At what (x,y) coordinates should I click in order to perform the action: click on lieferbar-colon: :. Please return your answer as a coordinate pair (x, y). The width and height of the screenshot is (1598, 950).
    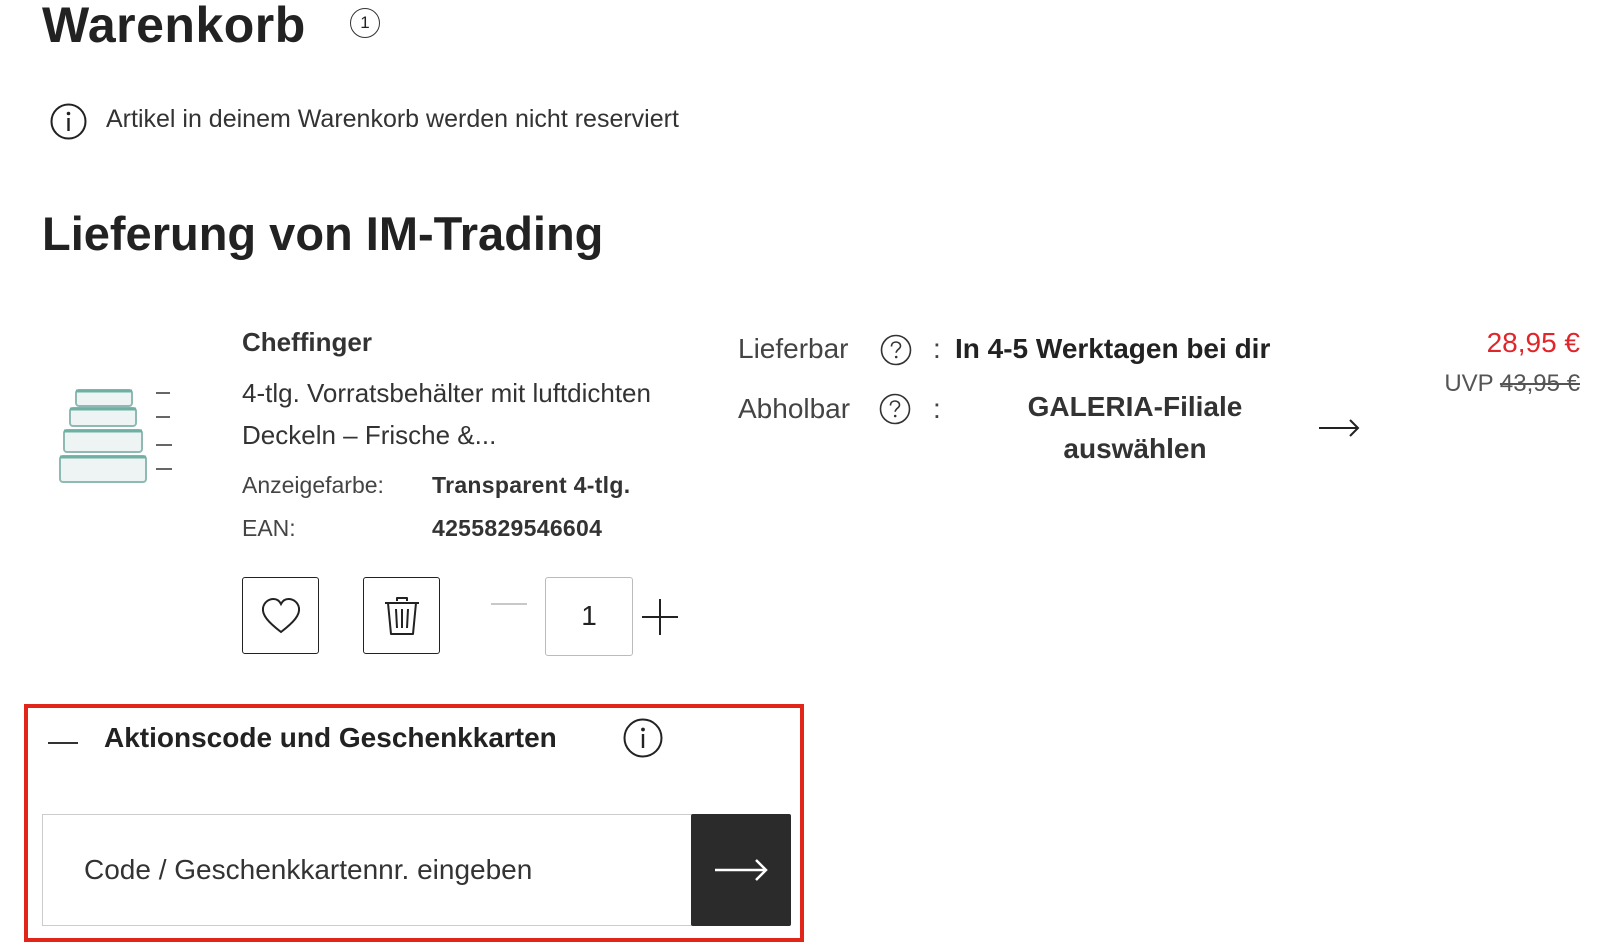
    Looking at the image, I should click on (937, 348).